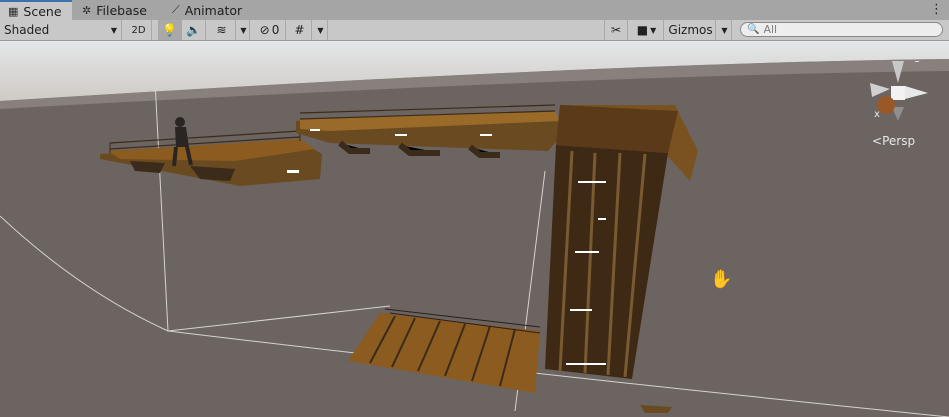 The height and width of the screenshot is (417, 949). I want to click on animator-icon: ⟋, so click(176, 9).